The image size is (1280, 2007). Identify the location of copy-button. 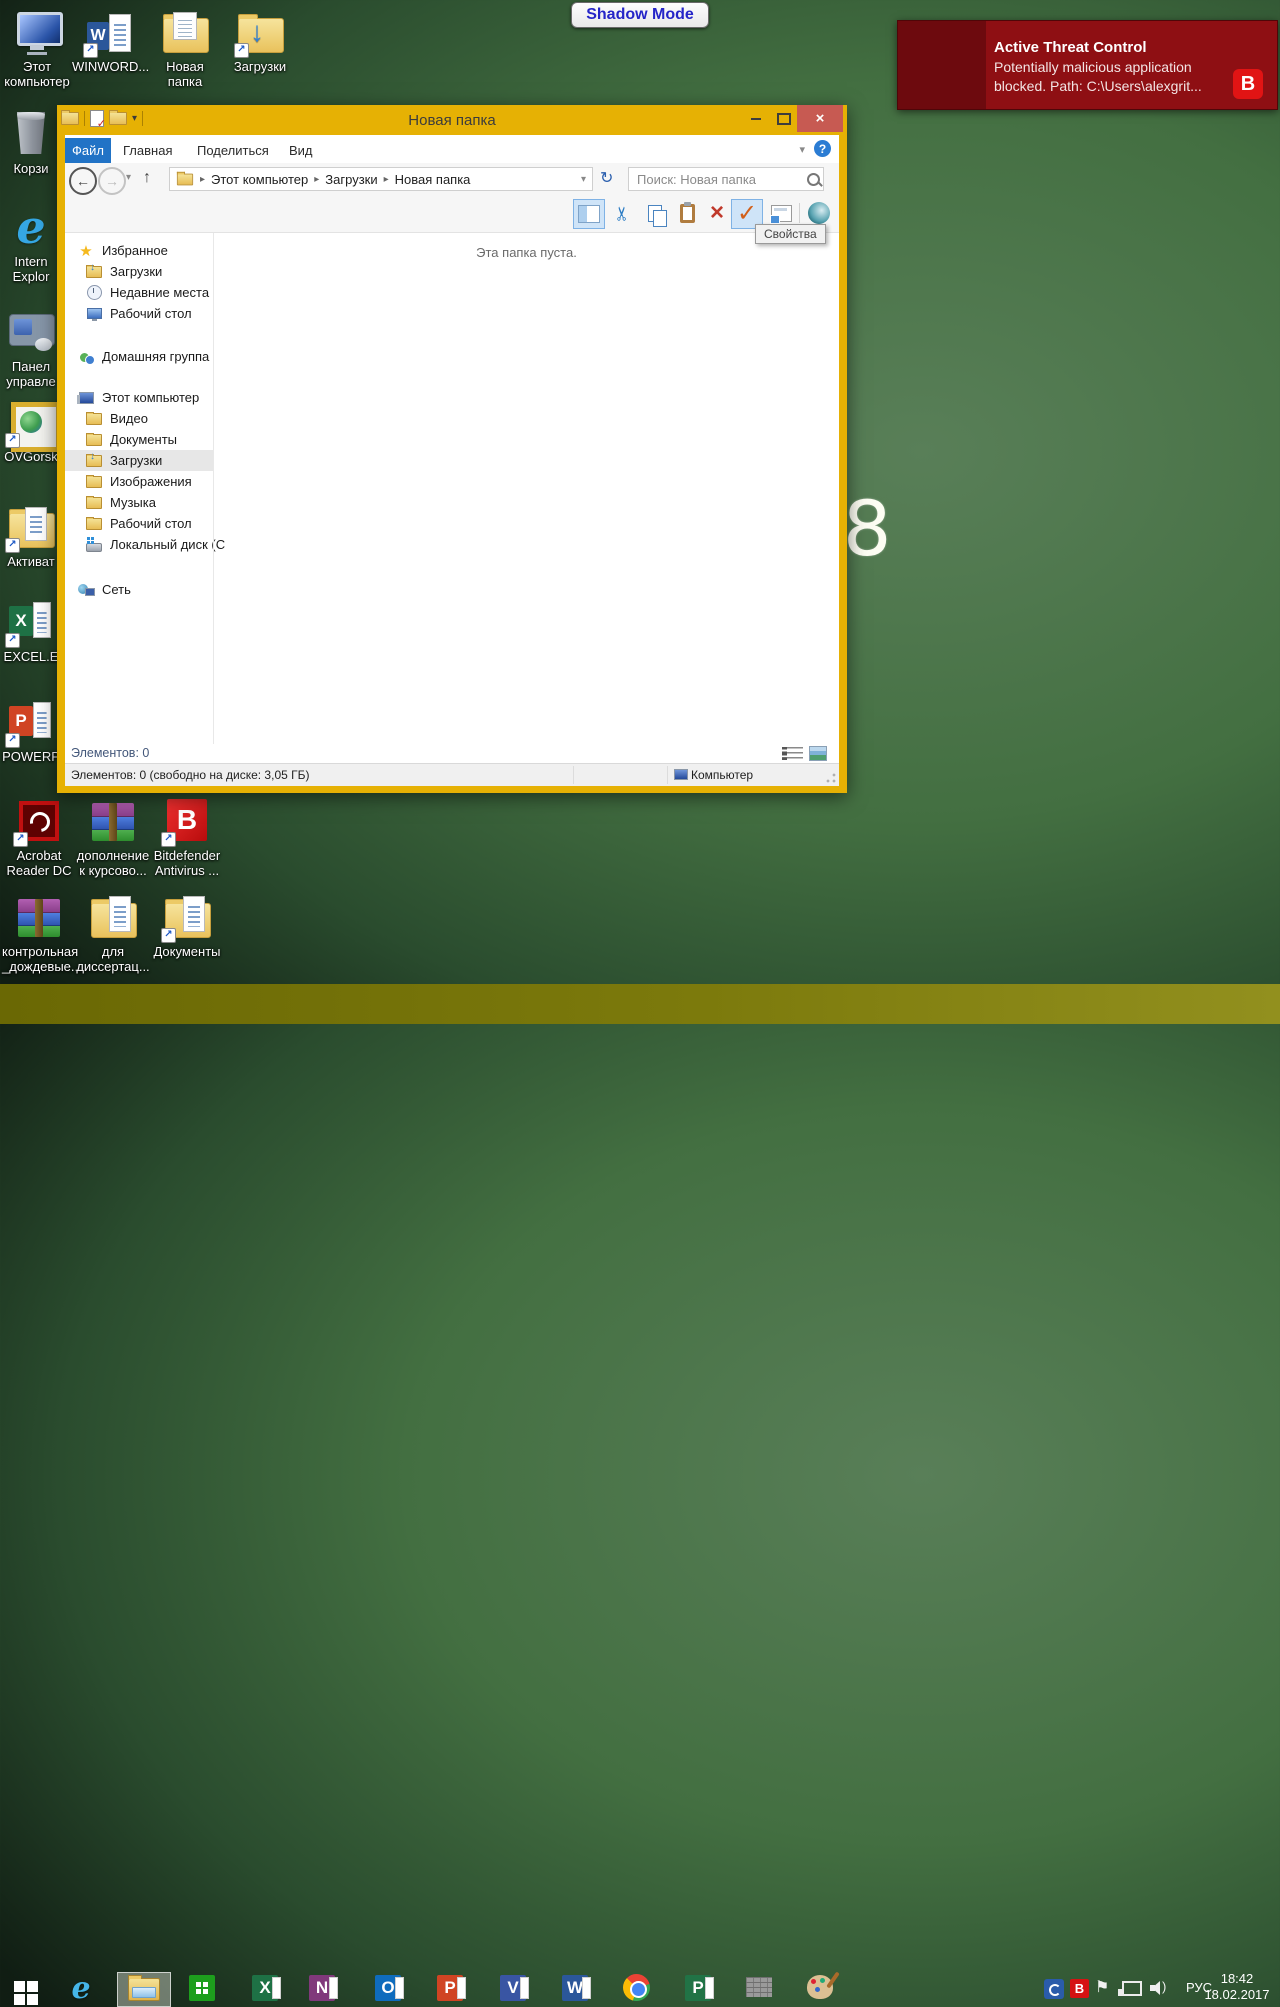
(655, 213).